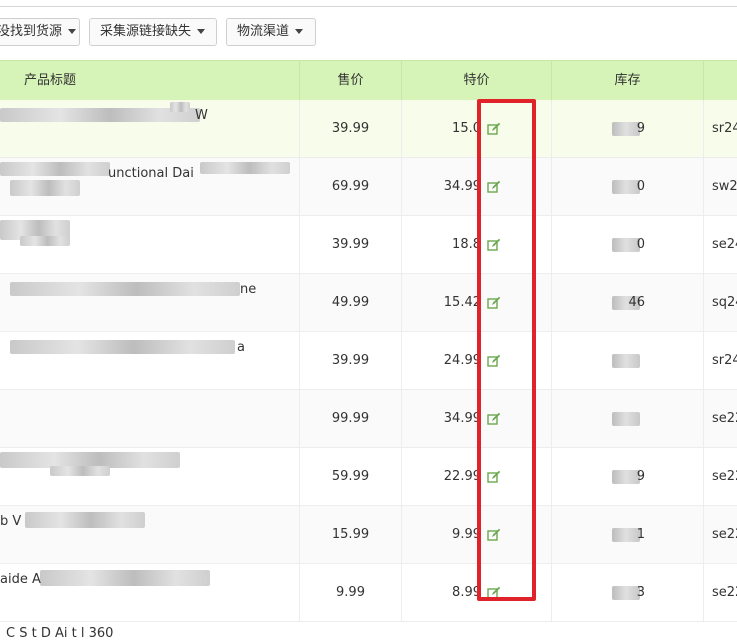 The image size is (737, 641). I want to click on table-row: unctional Dai69.99 34.99 0 sw24, so click(368, 187).